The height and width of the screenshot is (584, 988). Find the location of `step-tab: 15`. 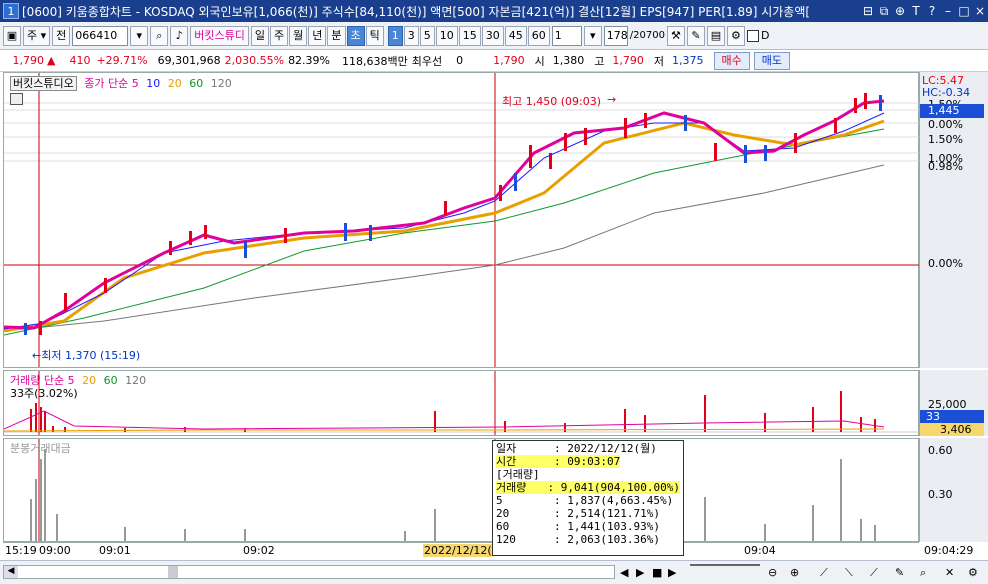

step-tab: 15 is located at coordinates (469, 35).